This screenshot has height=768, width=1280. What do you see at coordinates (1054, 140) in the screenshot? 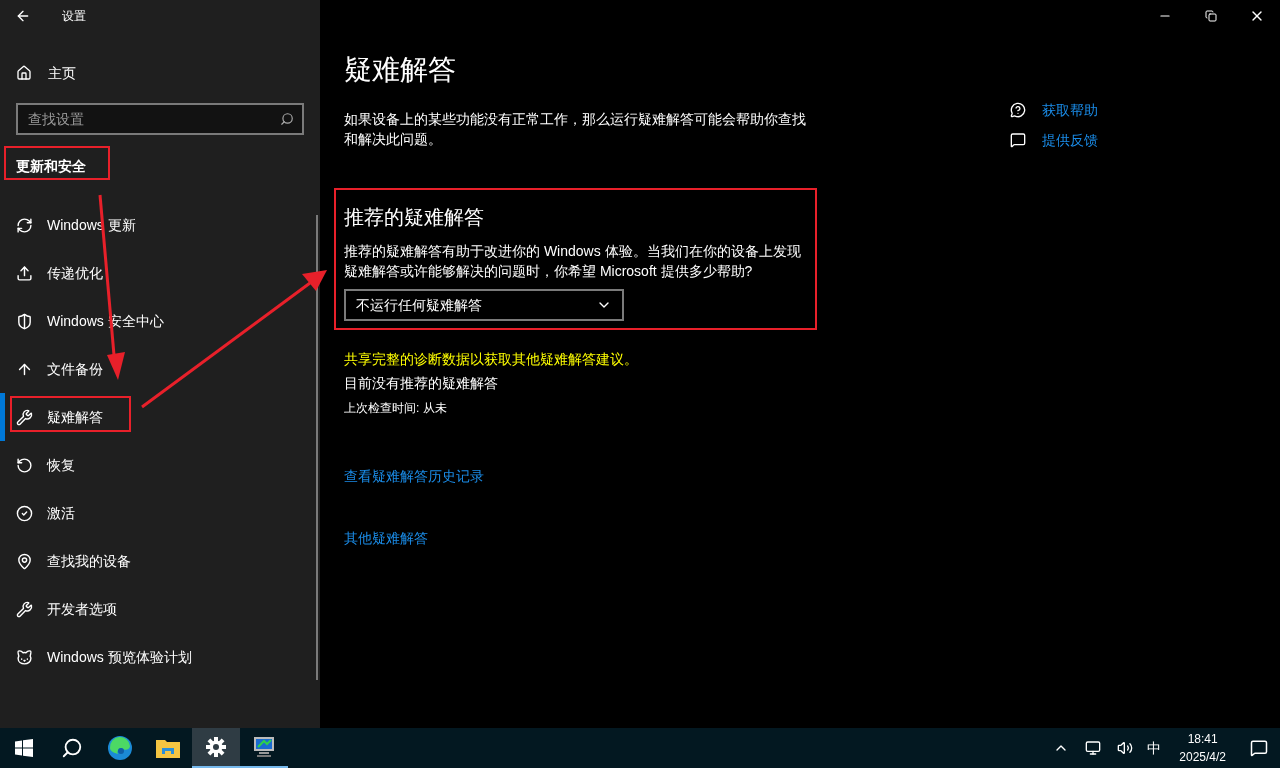
I see `help-link: 提供反馈` at bounding box center [1054, 140].